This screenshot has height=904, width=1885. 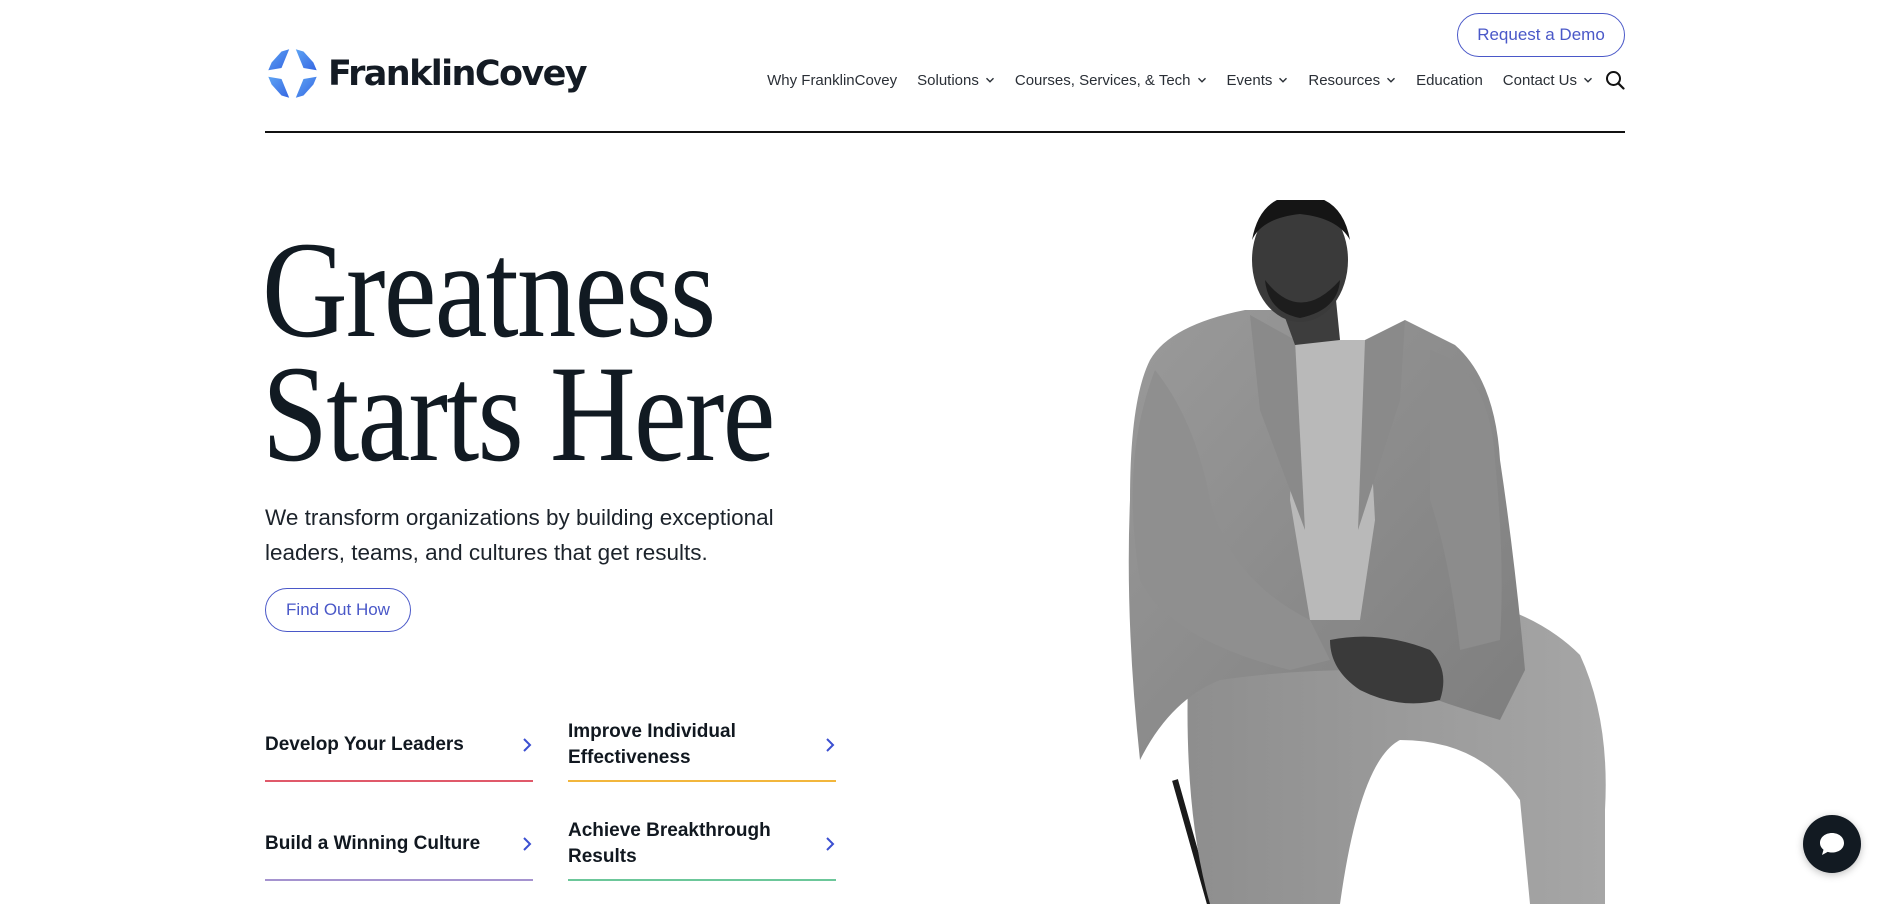 I want to click on logo-link: FranklinCovey, so click(x=426, y=73).